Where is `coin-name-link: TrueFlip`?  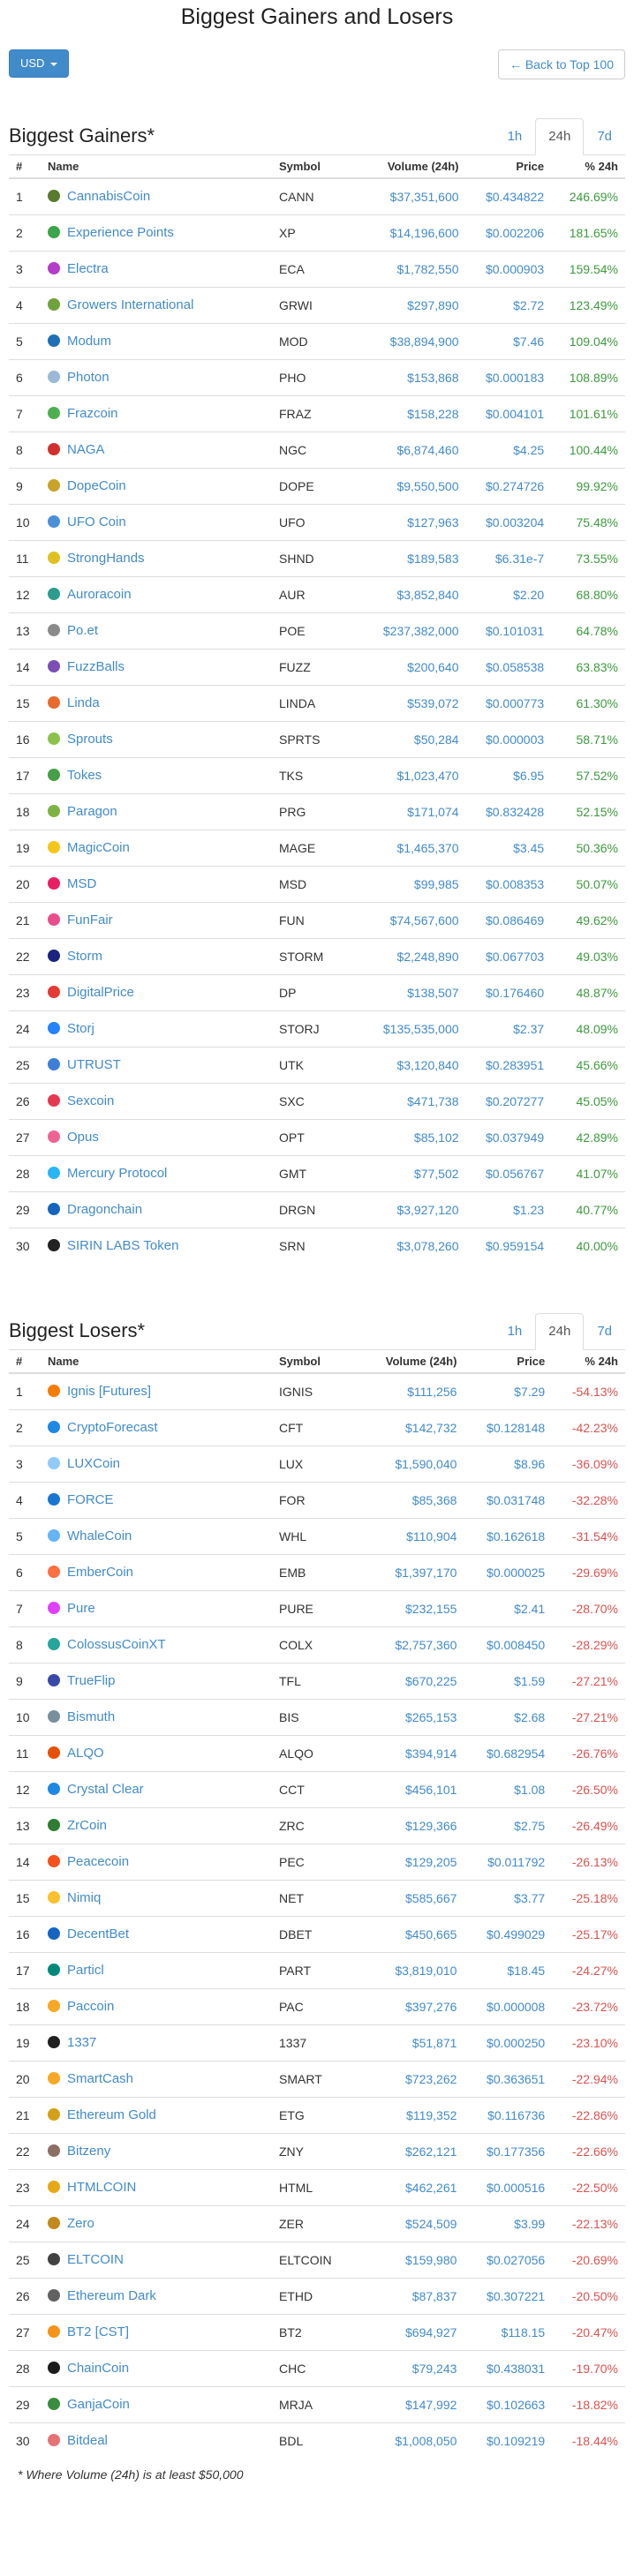 coin-name-link: TrueFlip is located at coordinates (91, 1680).